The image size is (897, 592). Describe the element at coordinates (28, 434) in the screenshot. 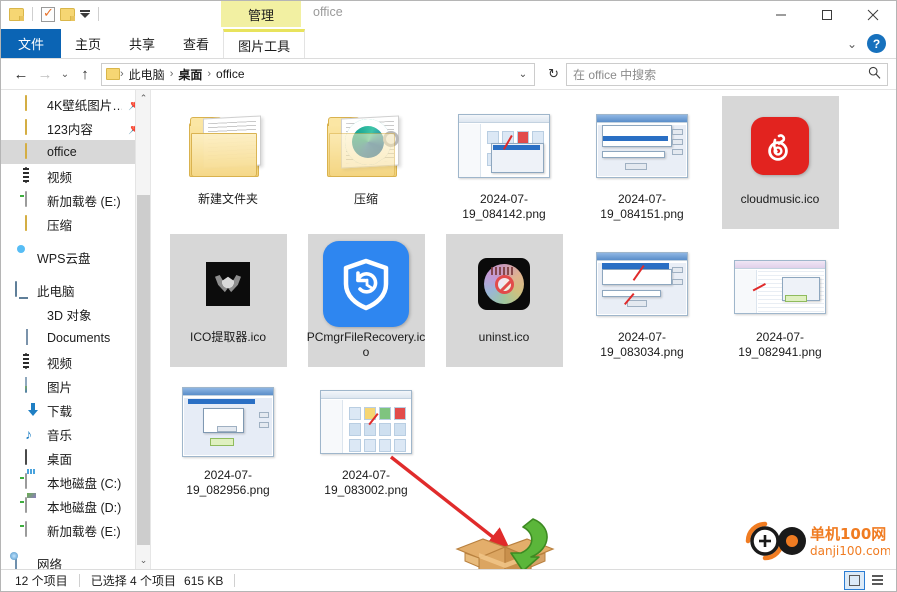

I see `music-icon: ♪` at that location.